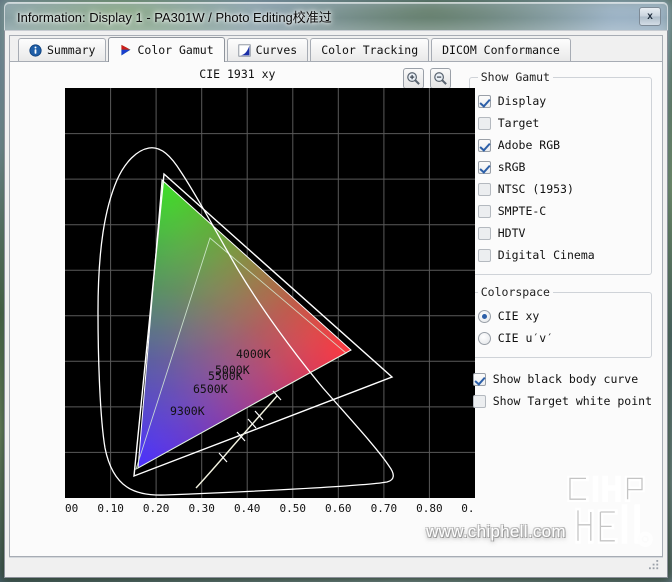 The width and height of the screenshot is (672, 582). What do you see at coordinates (110, 508) in the screenshot?
I see `xtick-1: 0.10` at bounding box center [110, 508].